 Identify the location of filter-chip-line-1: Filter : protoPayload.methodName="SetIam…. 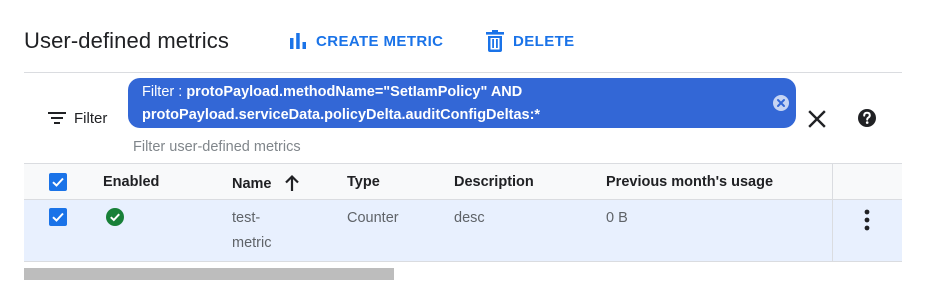
(450, 92).